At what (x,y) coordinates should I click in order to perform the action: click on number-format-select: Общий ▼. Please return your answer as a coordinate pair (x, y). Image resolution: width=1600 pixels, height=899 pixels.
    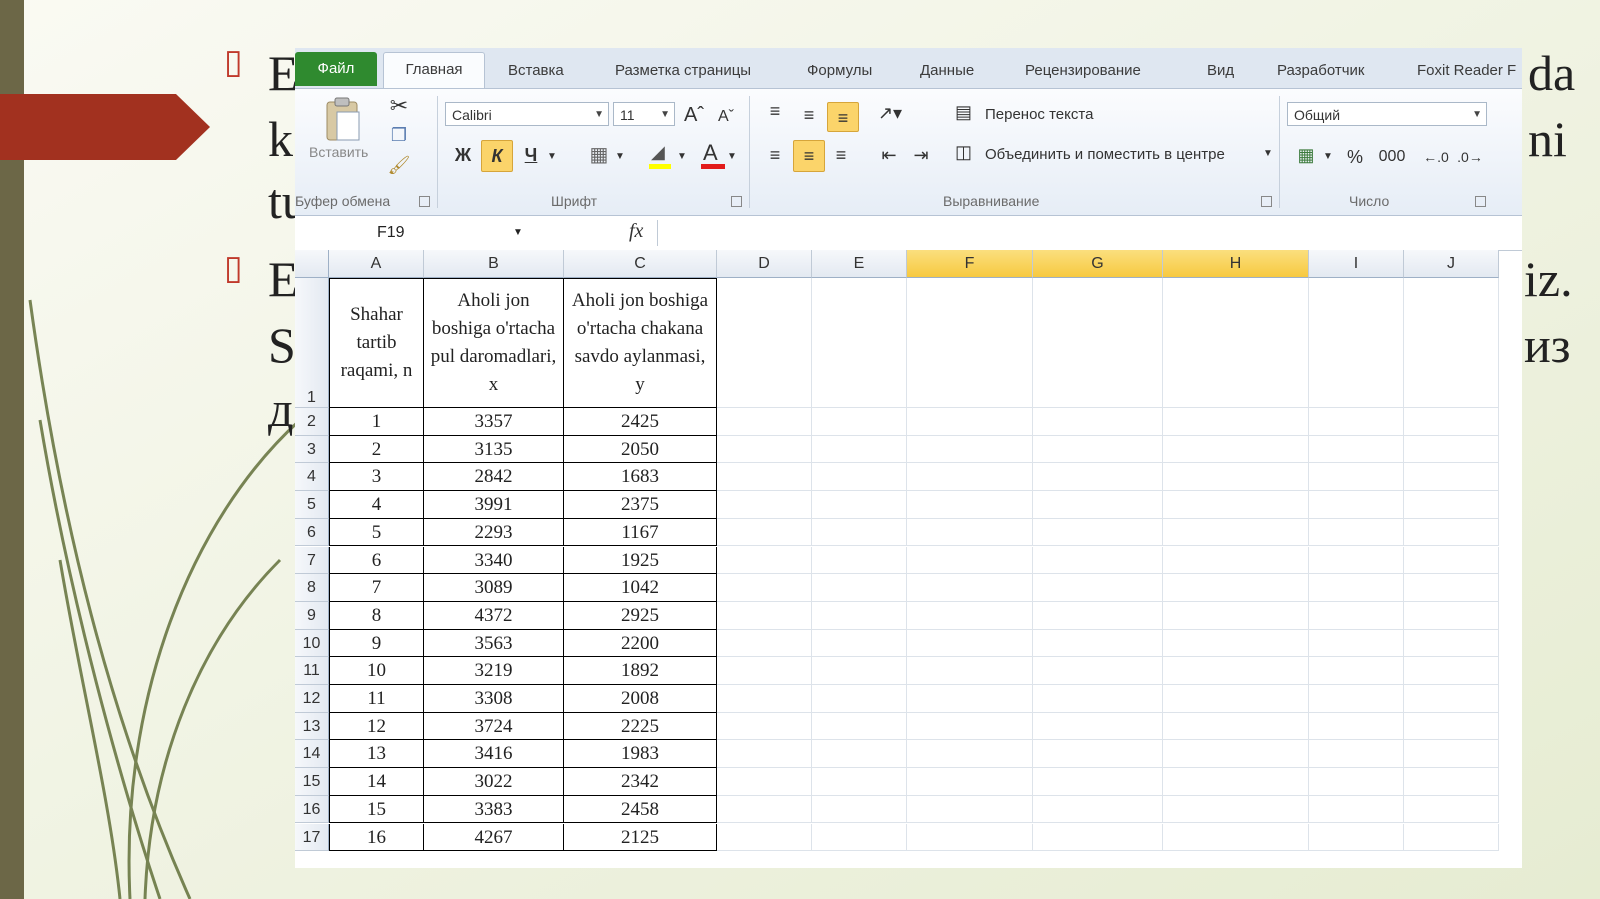
    Looking at the image, I should click on (1387, 114).